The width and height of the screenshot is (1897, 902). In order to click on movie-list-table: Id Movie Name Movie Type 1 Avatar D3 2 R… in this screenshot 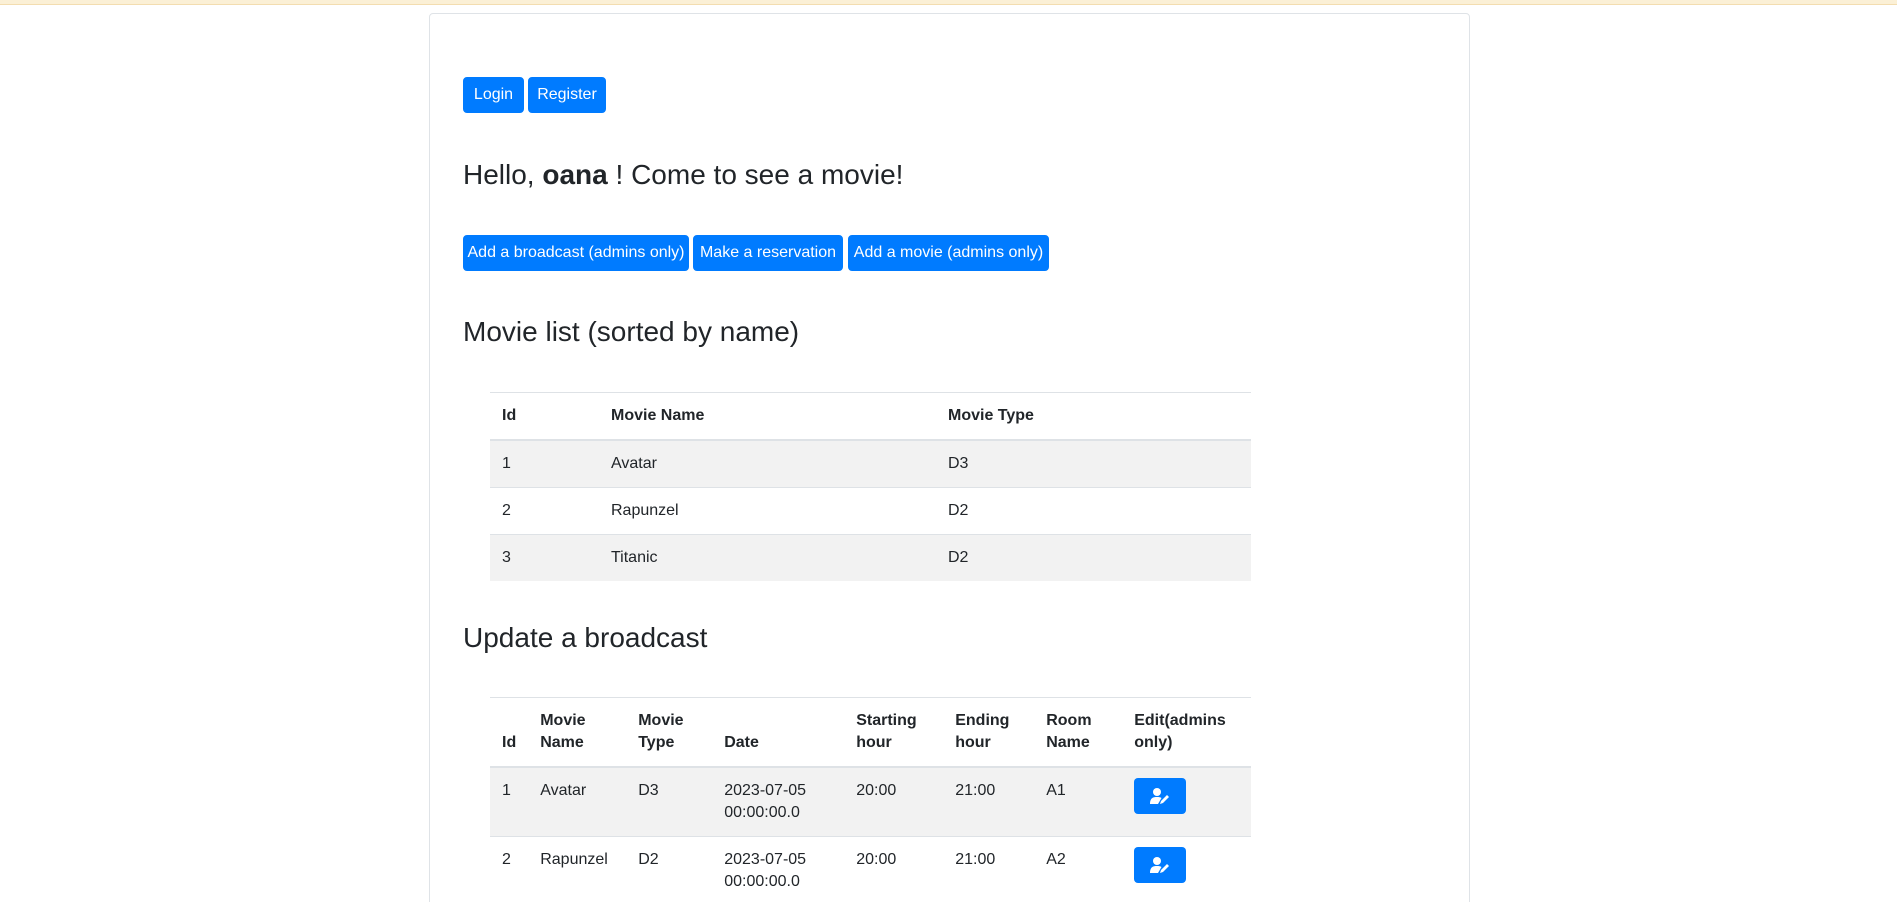, I will do `click(870, 486)`.